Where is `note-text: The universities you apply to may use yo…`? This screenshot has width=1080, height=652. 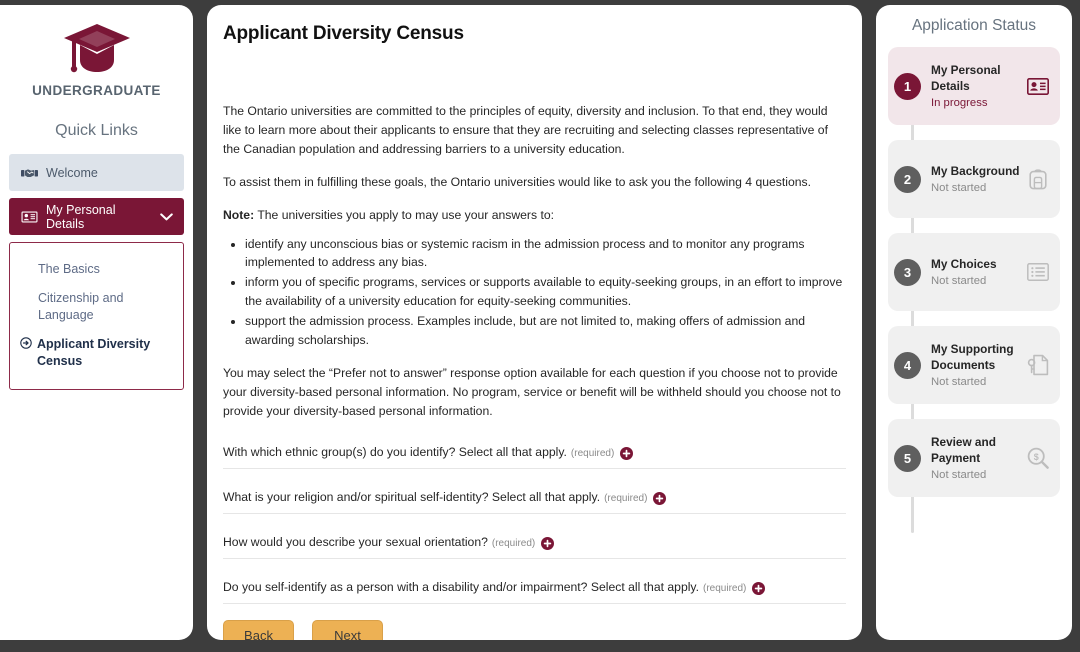
note-text: The universities you apply to may use yo… is located at coordinates (404, 214).